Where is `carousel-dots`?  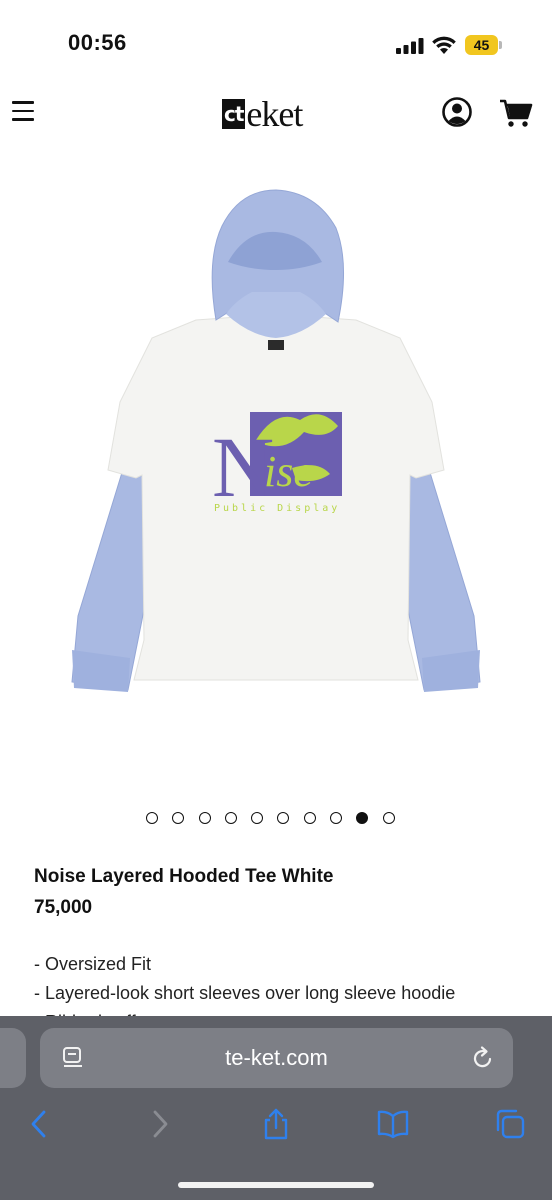 carousel-dots is located at coordinates (277, 819).